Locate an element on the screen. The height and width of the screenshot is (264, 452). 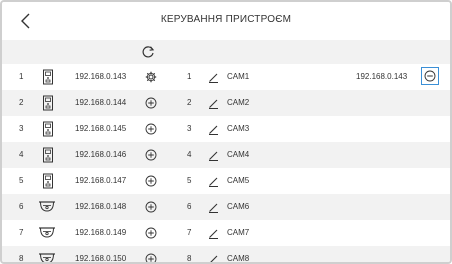
channel-name: CAM4 is located at coordinates (238, 154).